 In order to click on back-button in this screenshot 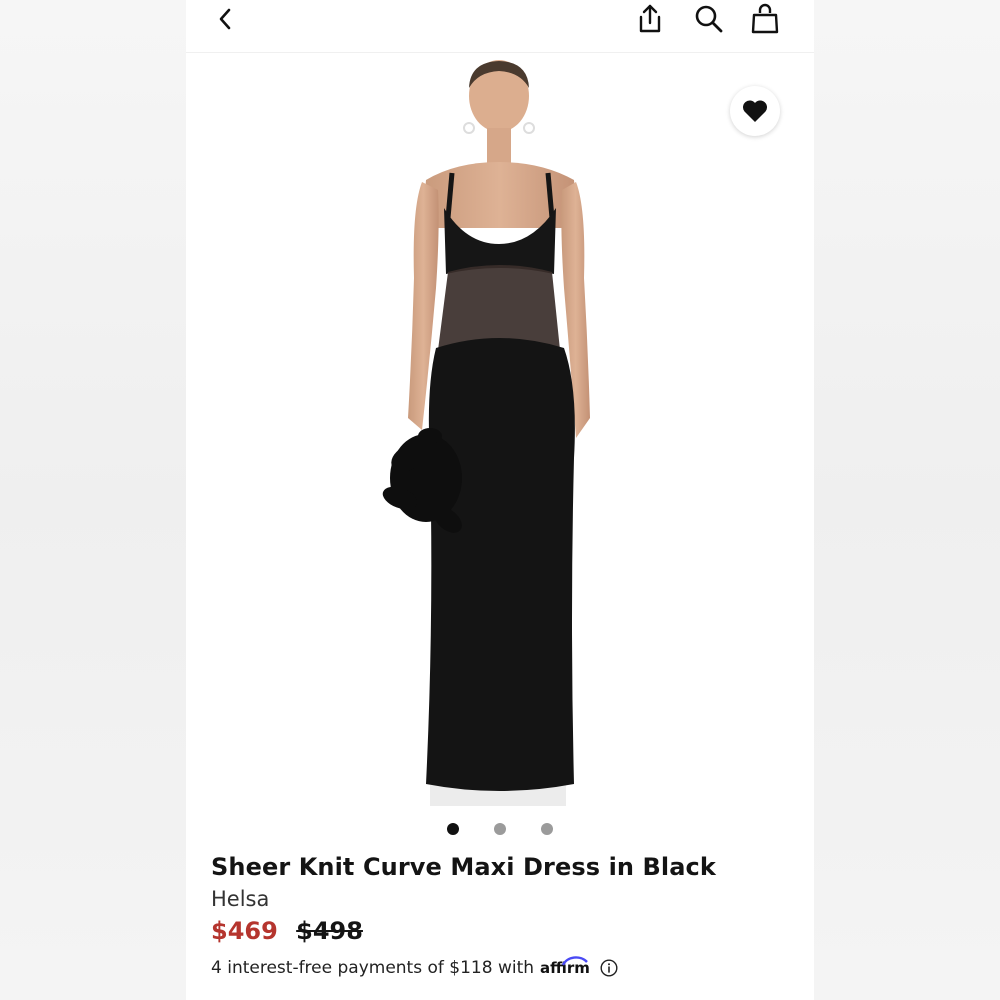, I will do `click(225, 19)`.